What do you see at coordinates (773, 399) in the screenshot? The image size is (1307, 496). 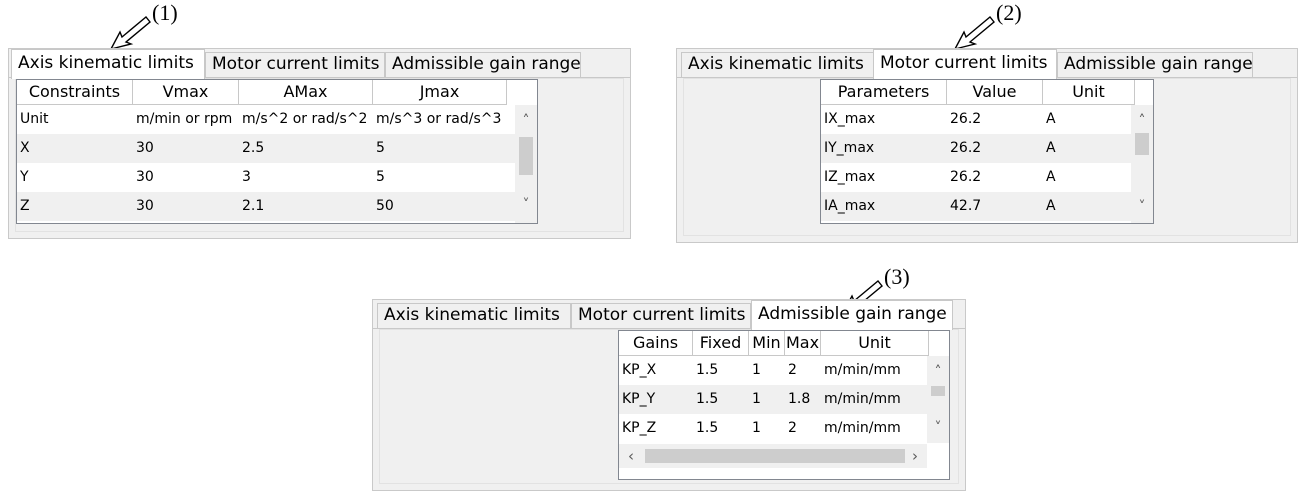 I see `table-row: KP_Y 1.5 1 1.8 m/min/mm` at bounding box center [773, 399].